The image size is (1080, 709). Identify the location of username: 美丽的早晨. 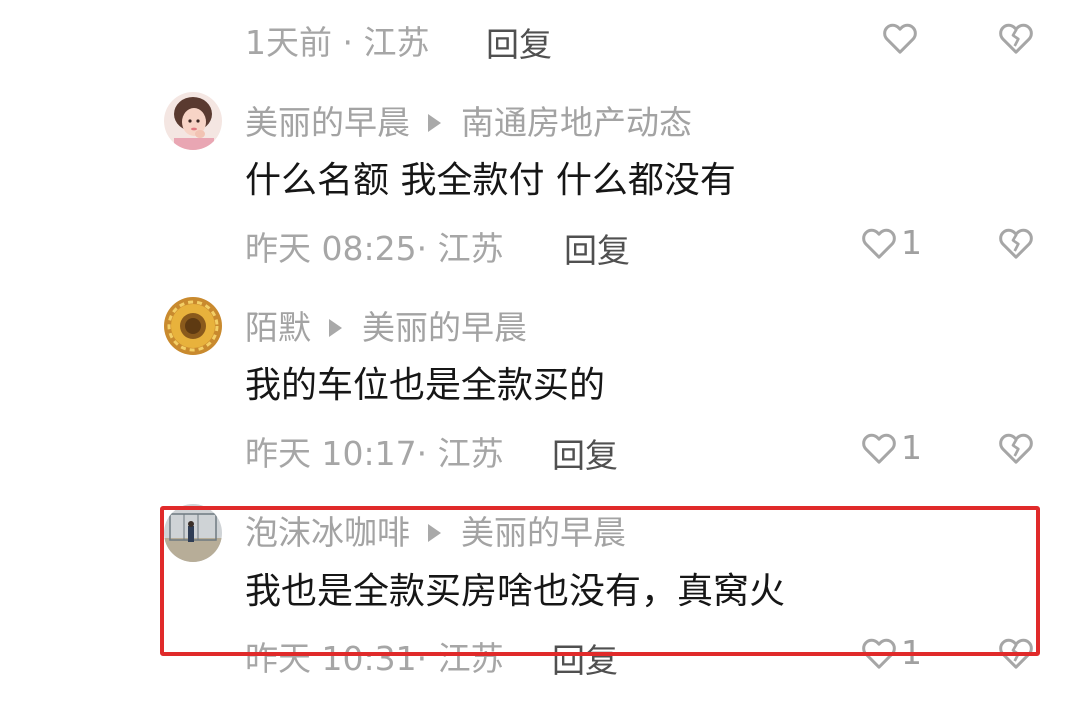
(327, 123).